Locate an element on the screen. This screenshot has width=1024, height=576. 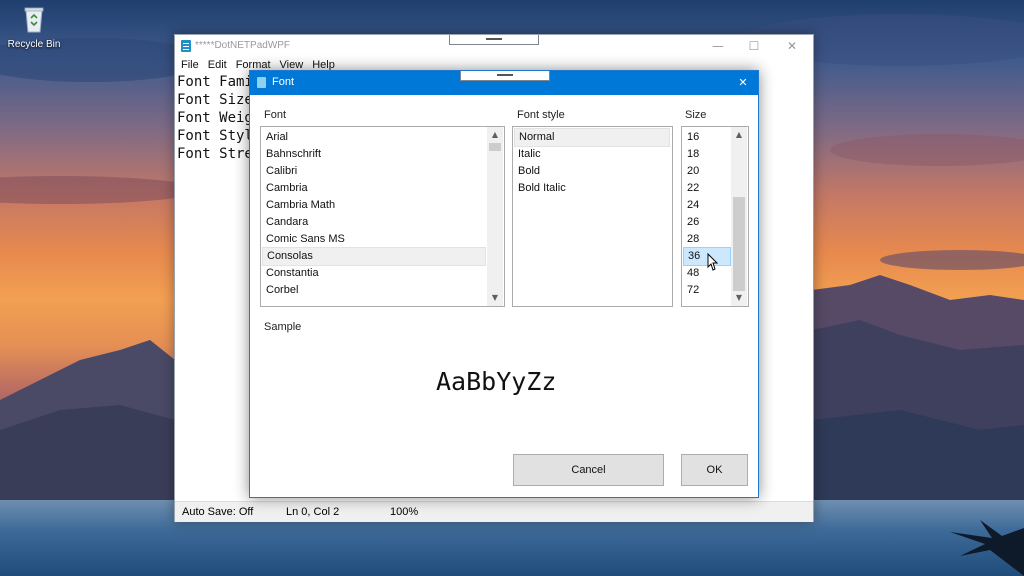
close-button: ✕ is located at coordinates (792, 46).